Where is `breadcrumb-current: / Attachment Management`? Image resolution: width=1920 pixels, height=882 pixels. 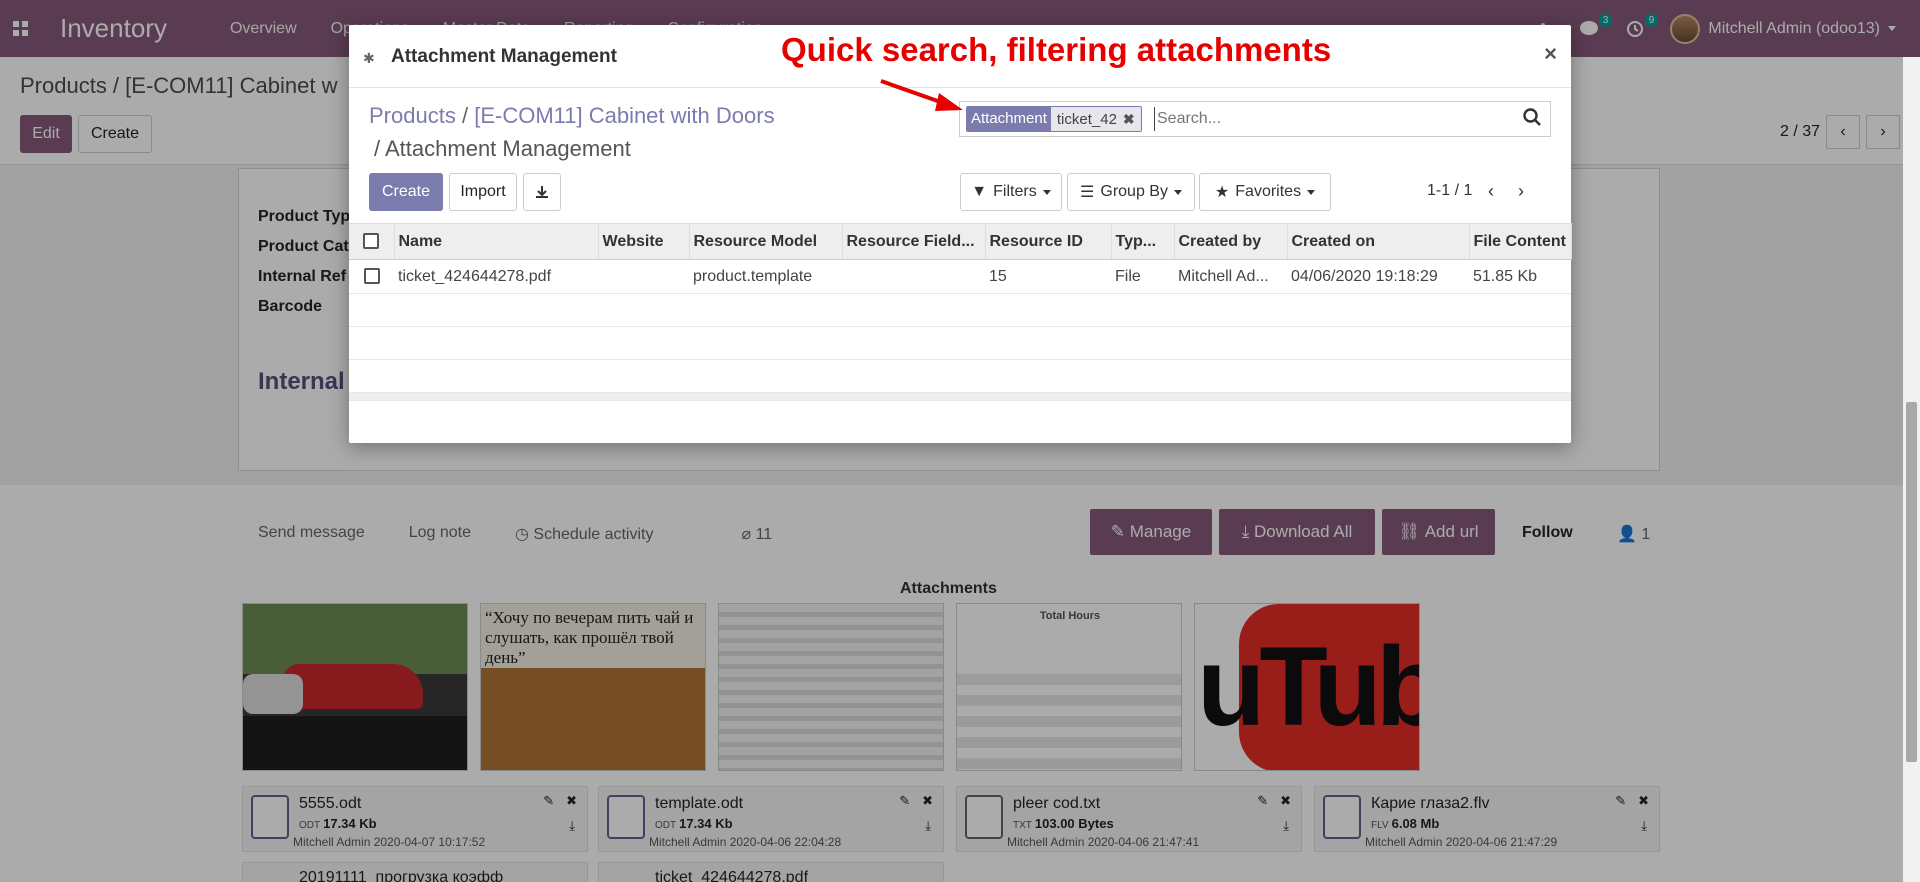
breadcrumb-current: / Attachment Management is located at coordinates (502, 148).